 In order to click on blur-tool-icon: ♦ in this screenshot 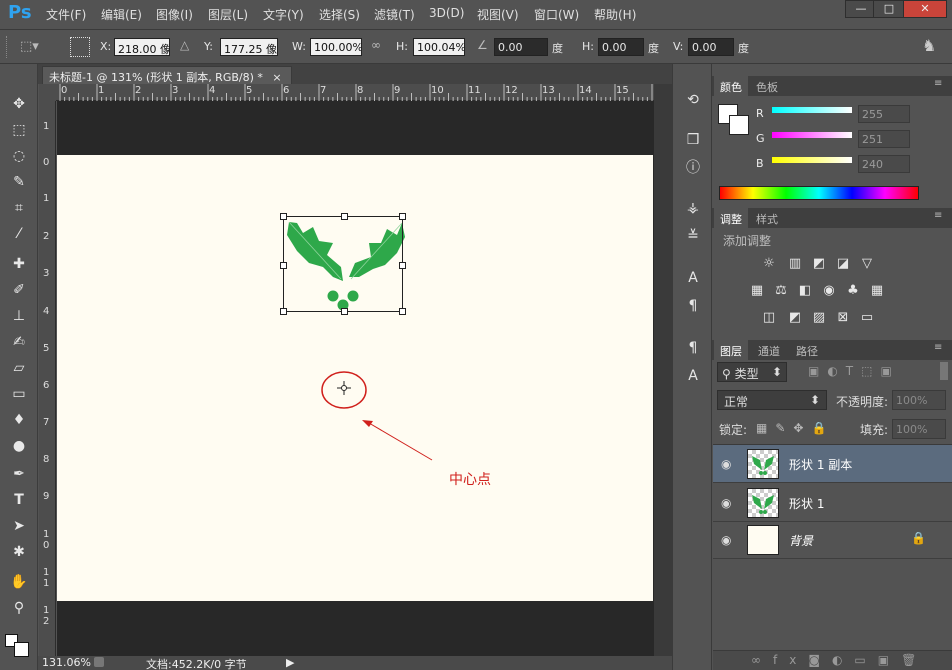, I will do `click(19, 420)`.